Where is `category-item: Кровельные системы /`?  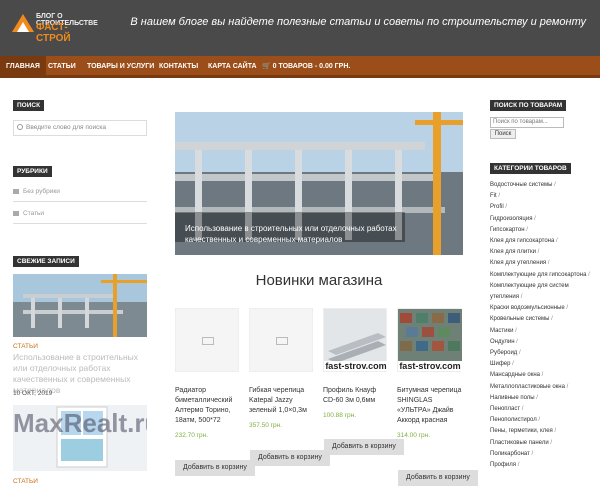 category-item: Кровельные системы / is located at coordinates (540, 319).